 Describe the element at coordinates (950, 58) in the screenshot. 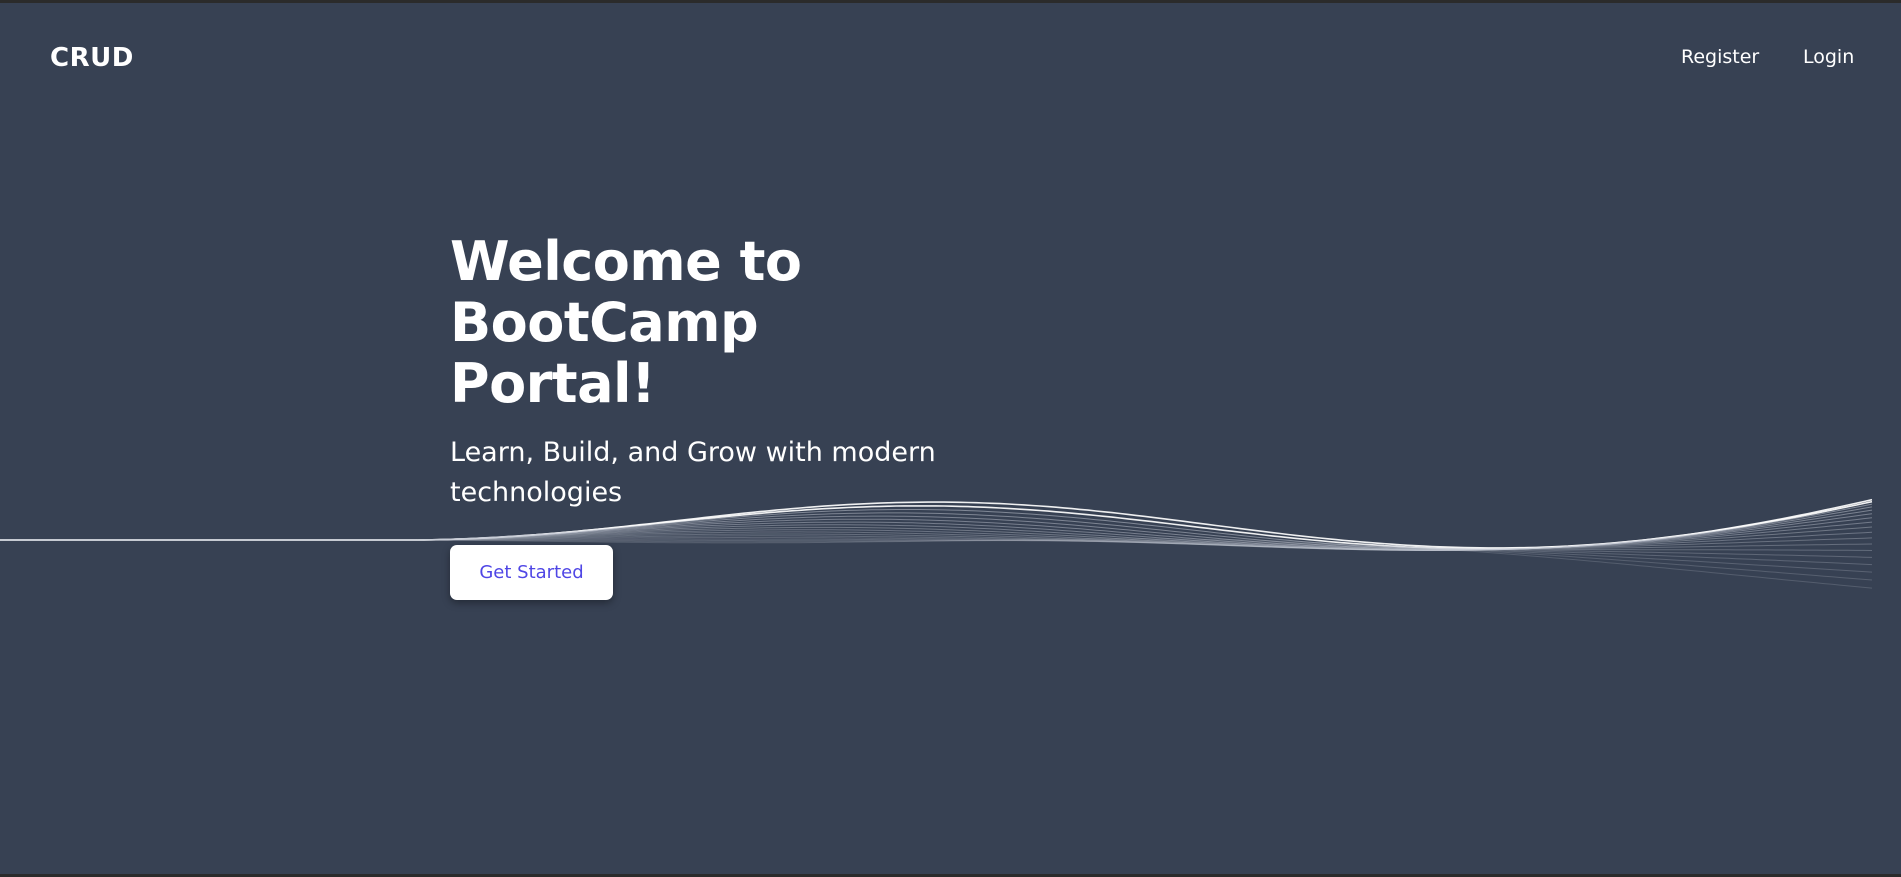

I see `top-nav: CRUD Register Login` at that location.